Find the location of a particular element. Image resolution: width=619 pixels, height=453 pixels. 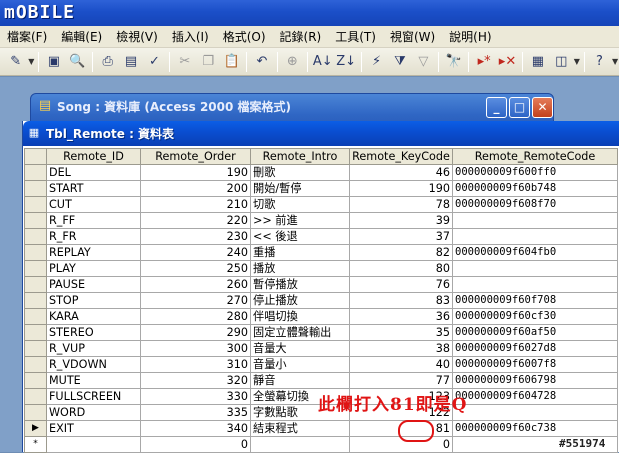

table-cell: 000000009f6027d8 is located at coordinates (535, 348).